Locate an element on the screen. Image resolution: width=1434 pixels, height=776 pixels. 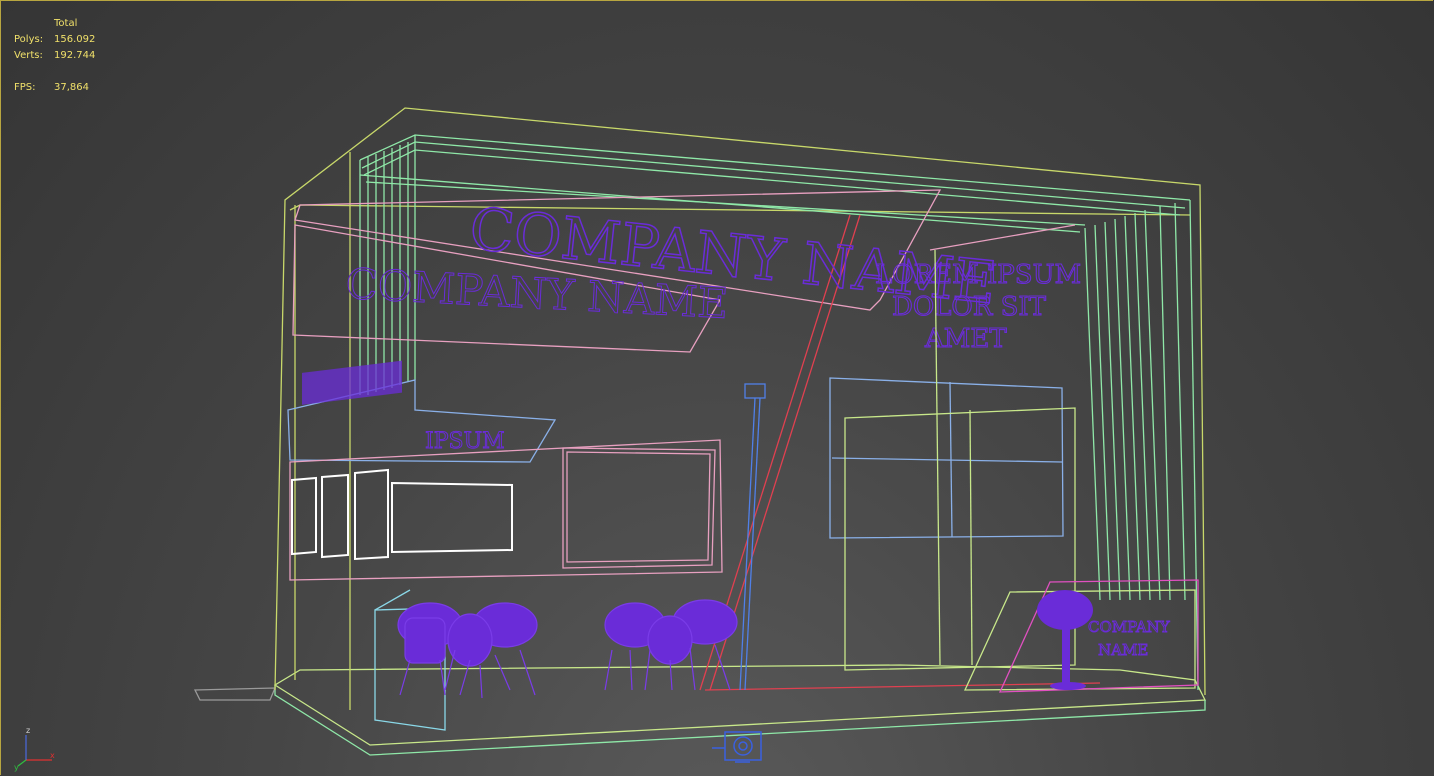
axis-x-label: x is located at coordinates (52, 755).